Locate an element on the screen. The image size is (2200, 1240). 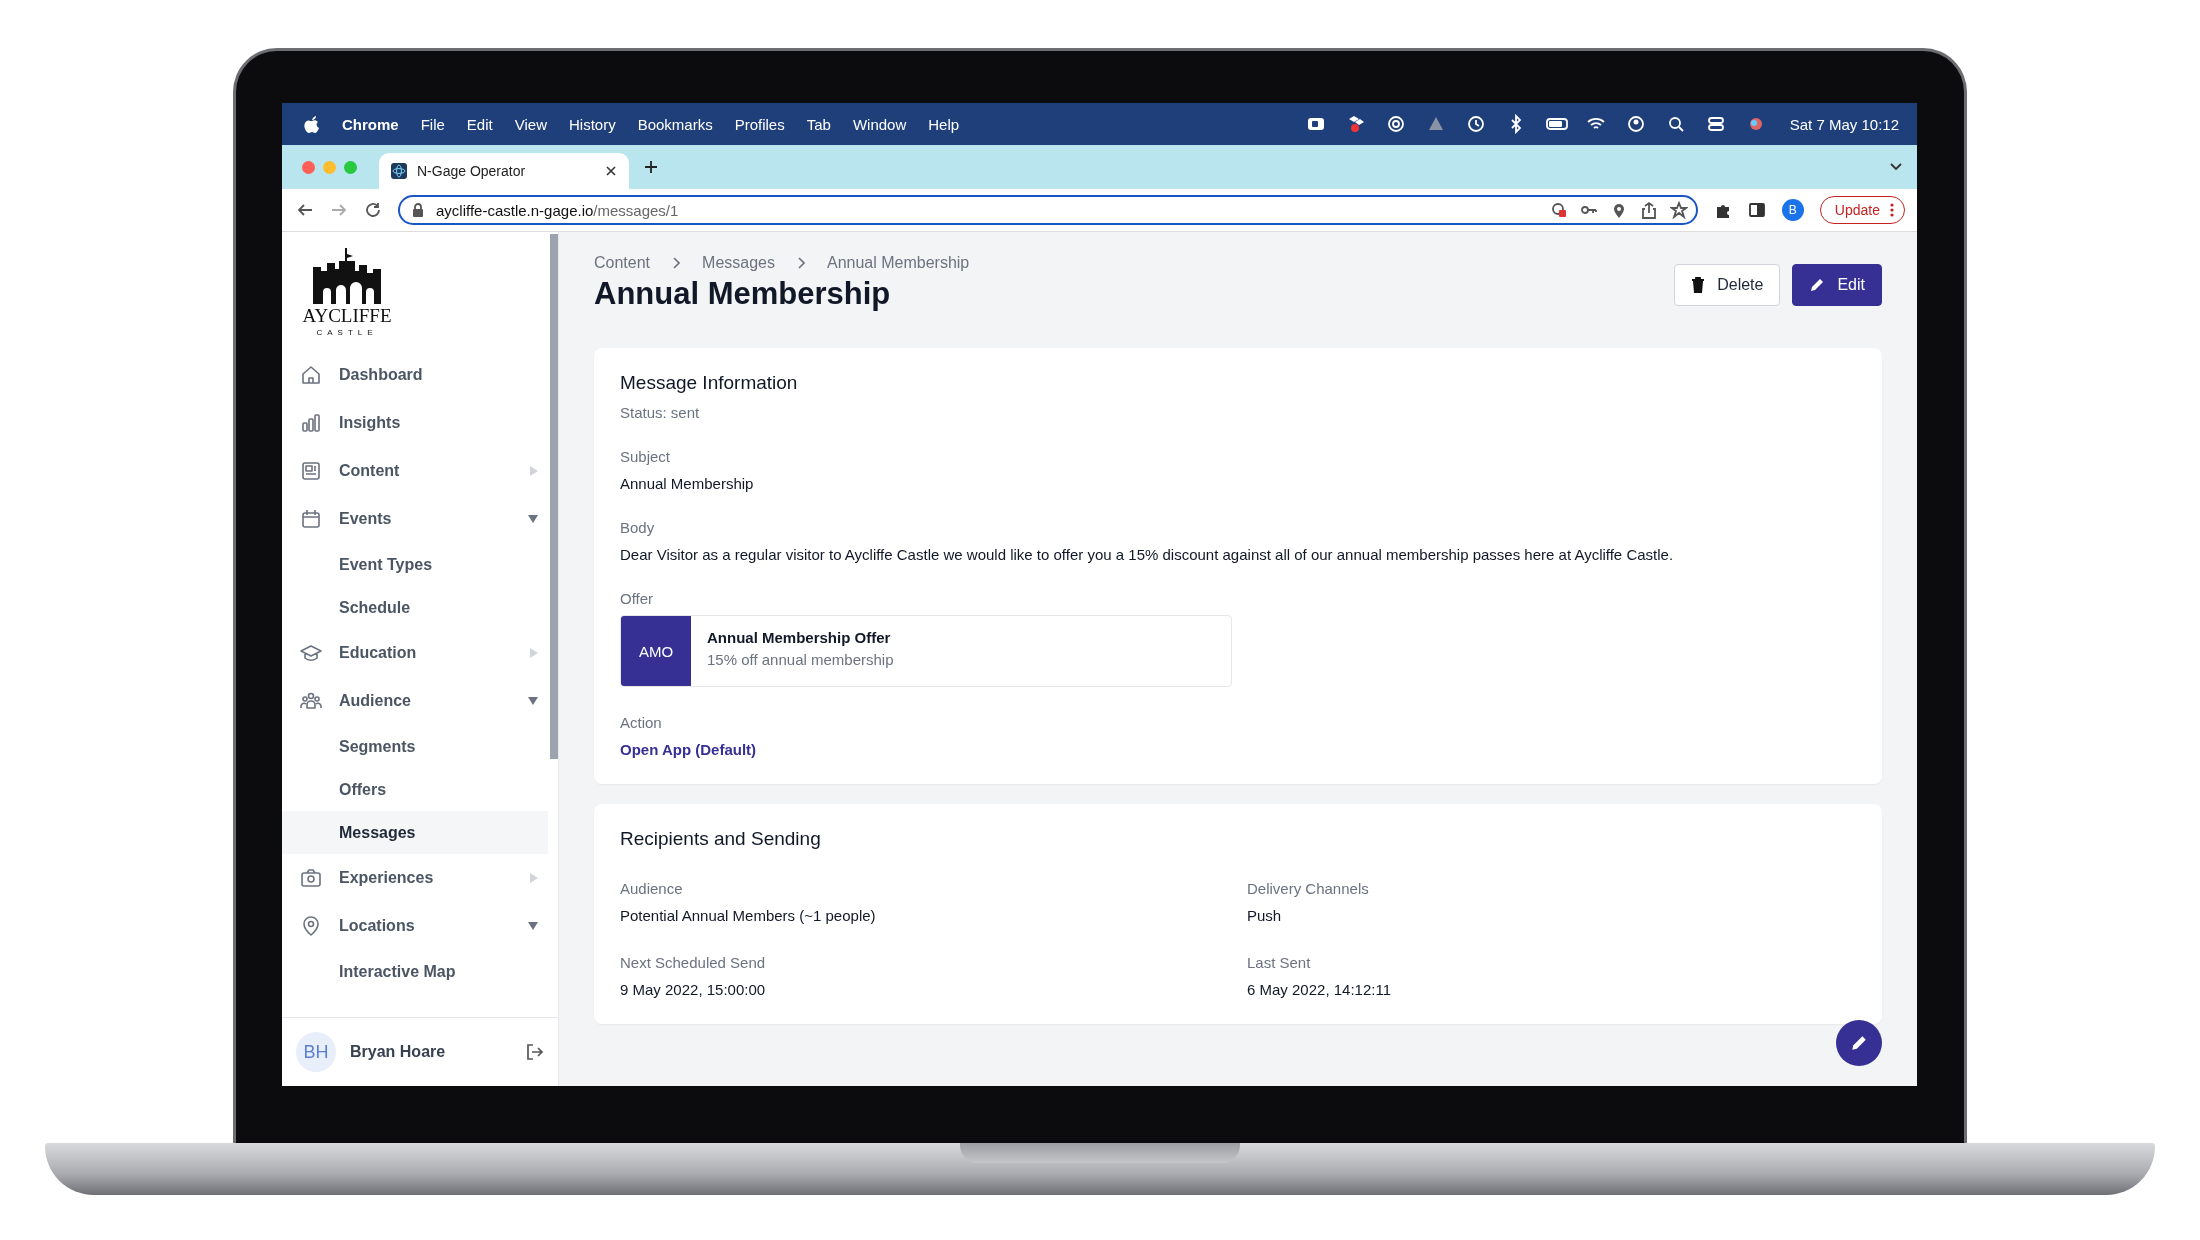
field-label: Action is located at coordinates (641, 722).